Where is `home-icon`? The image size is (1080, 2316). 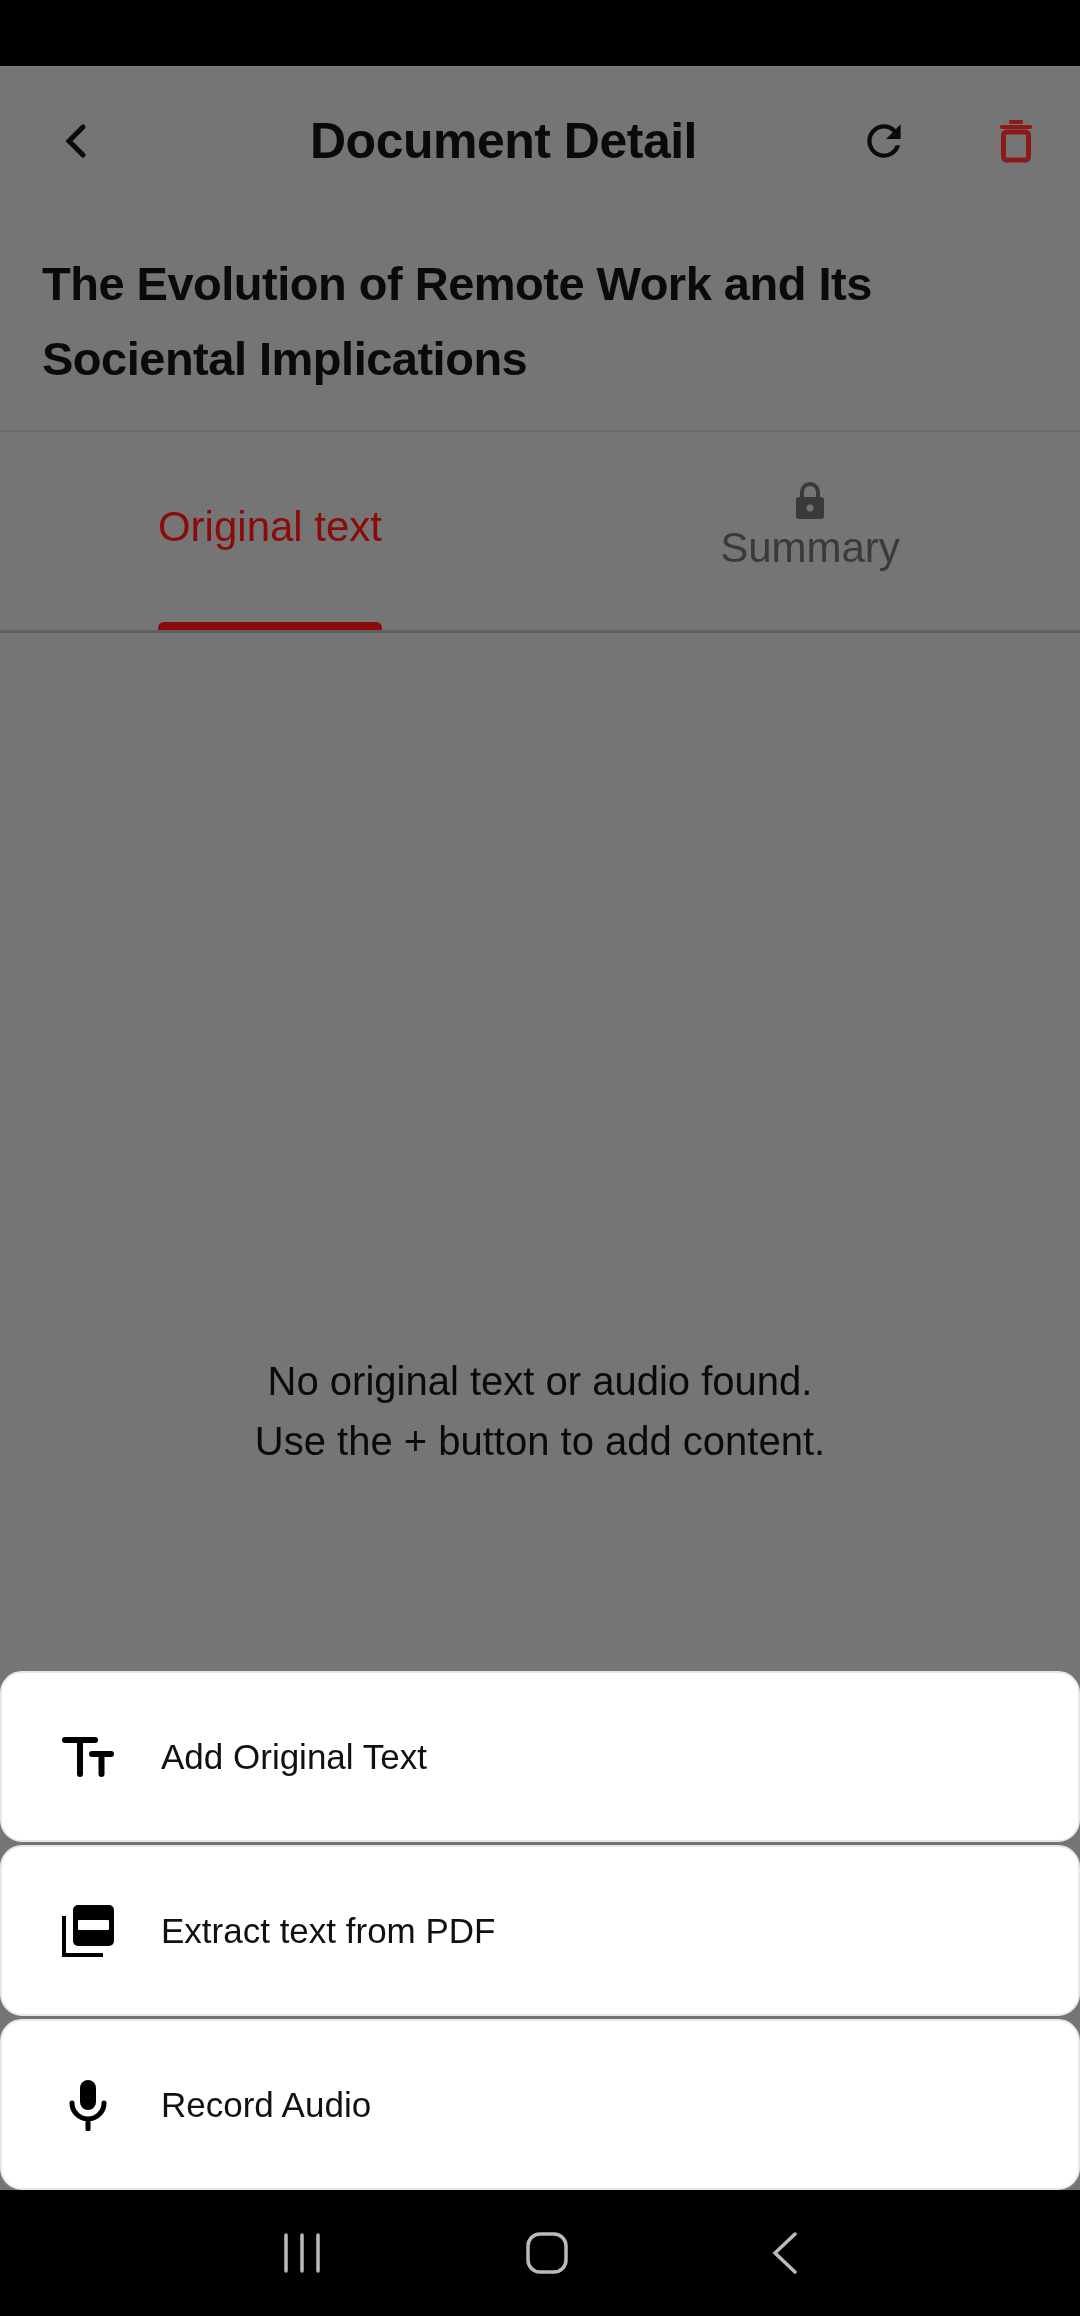 home-icon is located at coordinates (547, 2253).